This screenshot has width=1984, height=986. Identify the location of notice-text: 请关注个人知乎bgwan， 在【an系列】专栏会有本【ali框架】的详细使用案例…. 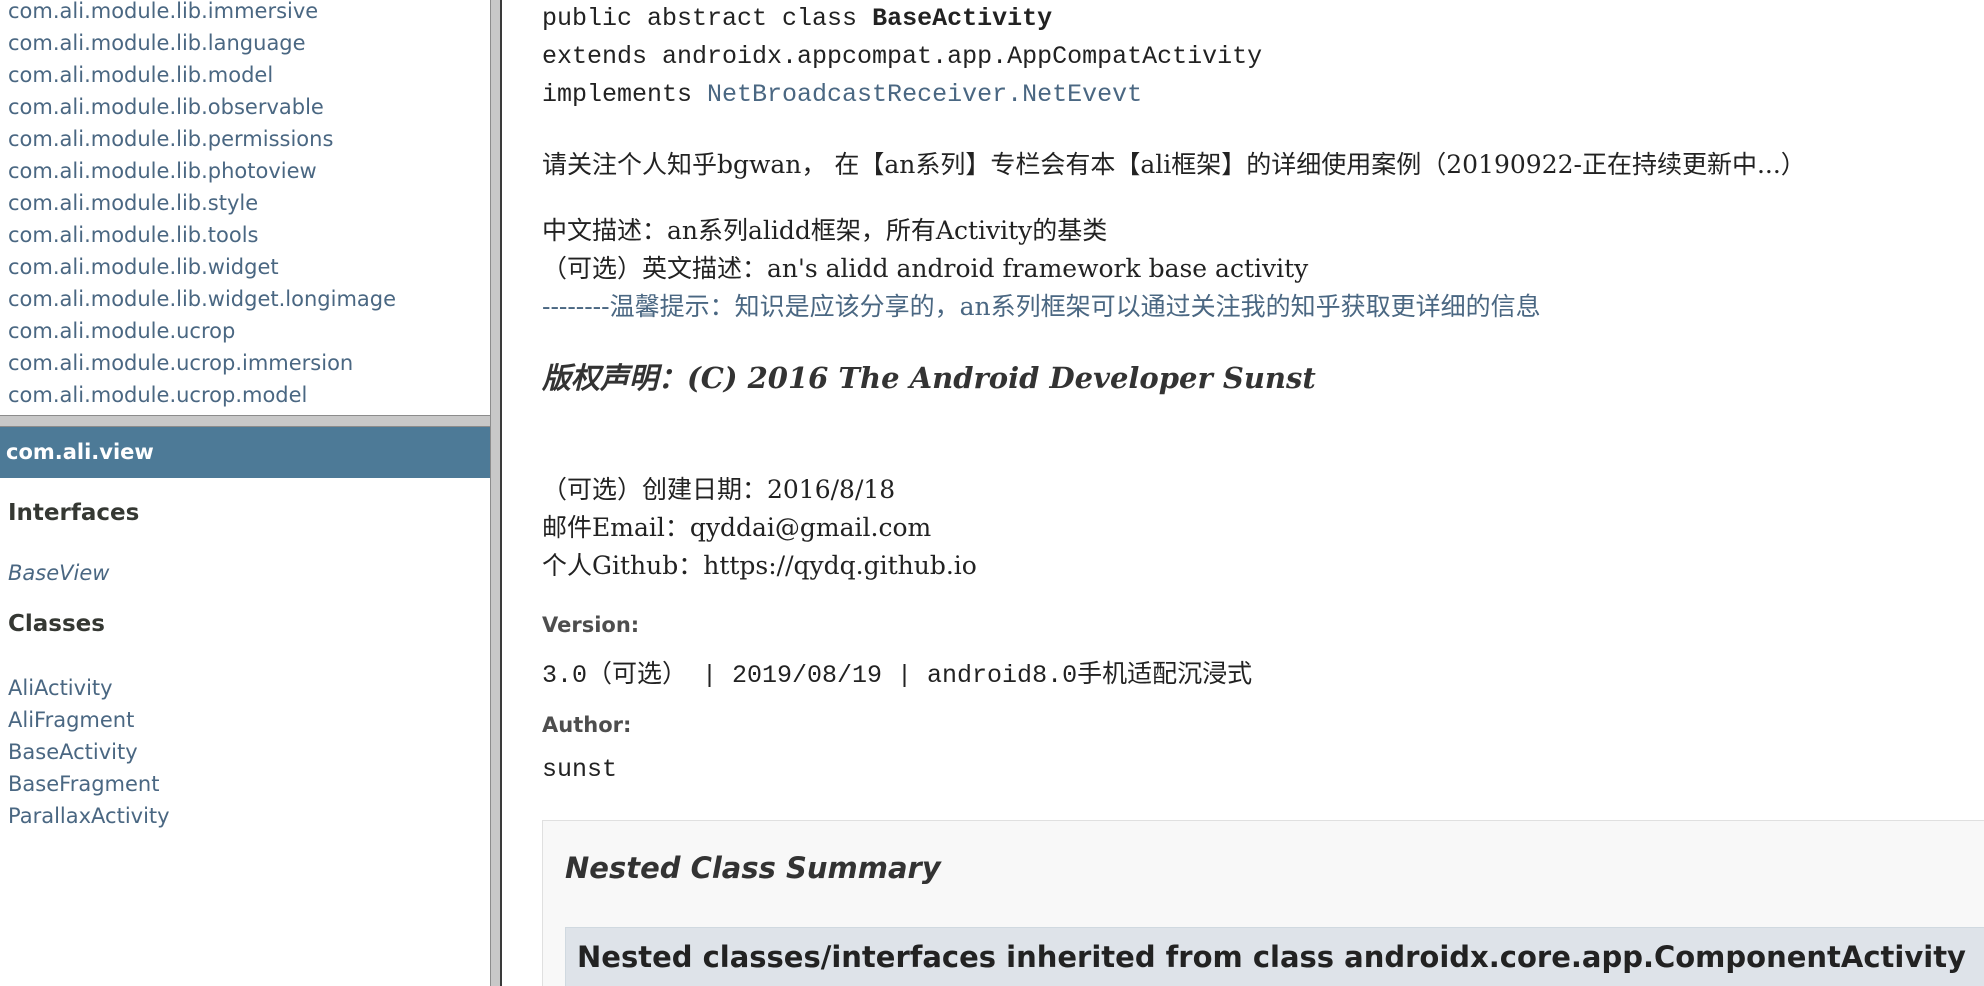
(1174, 164).